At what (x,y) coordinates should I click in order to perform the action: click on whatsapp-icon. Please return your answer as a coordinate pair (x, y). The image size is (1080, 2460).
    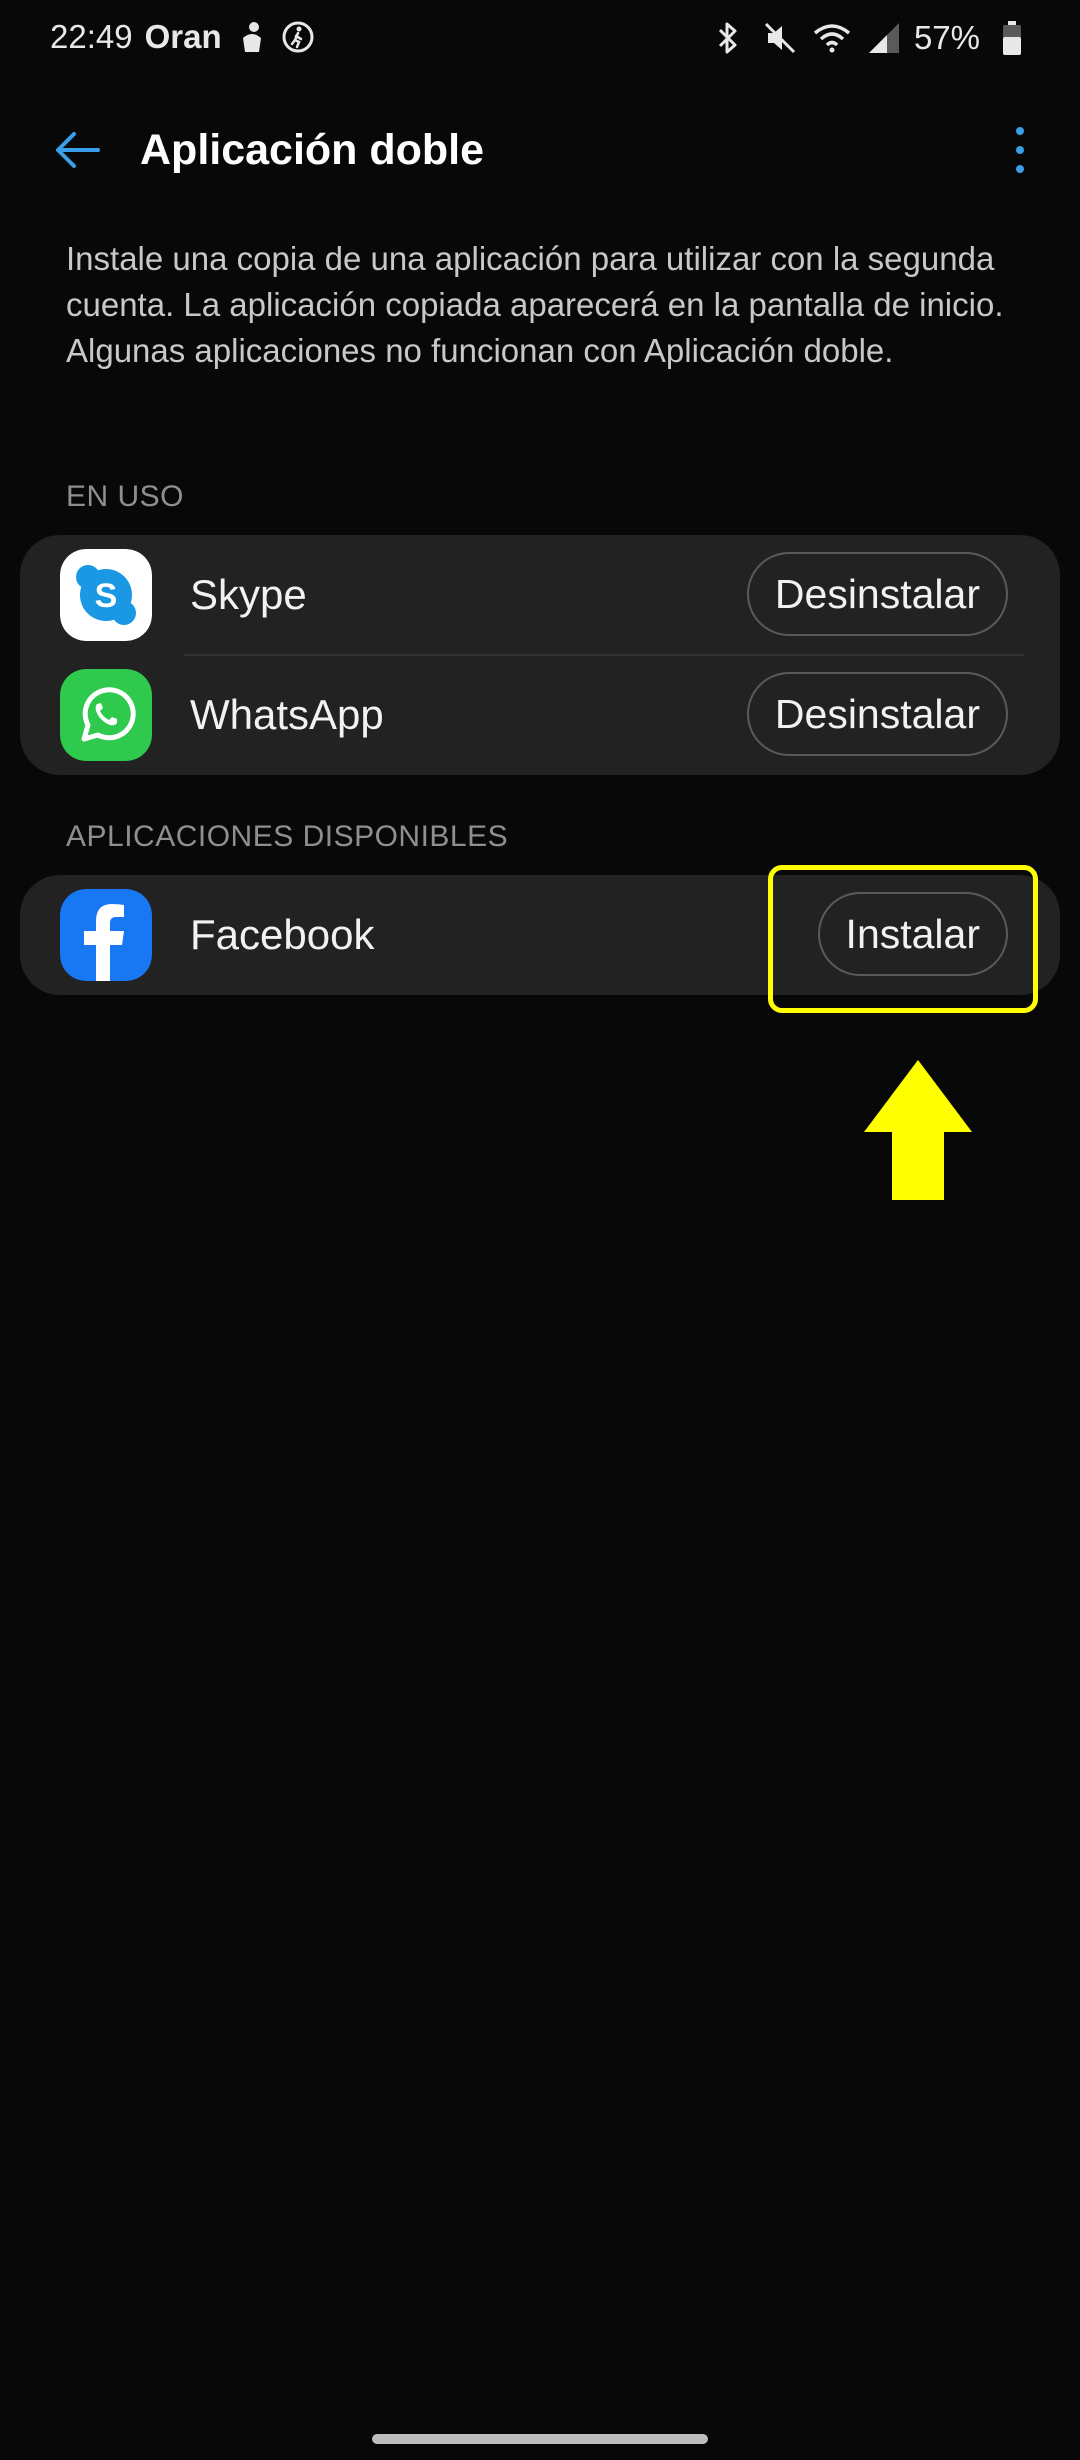
    Looking at the image, I should click on (106, 715).